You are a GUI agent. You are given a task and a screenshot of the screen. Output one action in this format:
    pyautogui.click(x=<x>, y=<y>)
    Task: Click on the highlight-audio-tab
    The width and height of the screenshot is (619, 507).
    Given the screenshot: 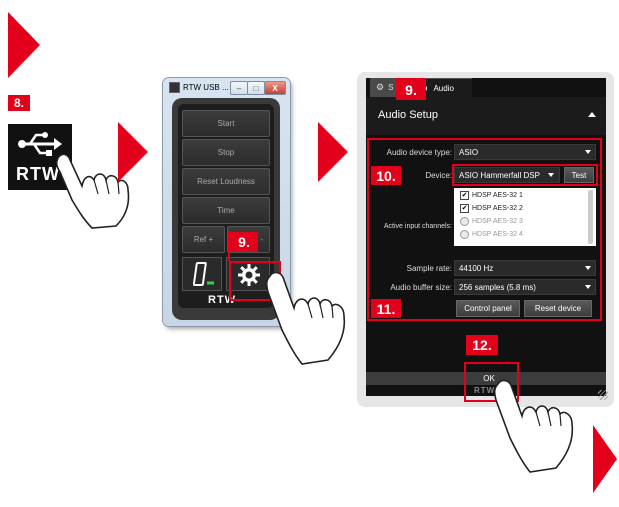 What is the action you would take?
    pyautogui.click(x=411, y=89)
    